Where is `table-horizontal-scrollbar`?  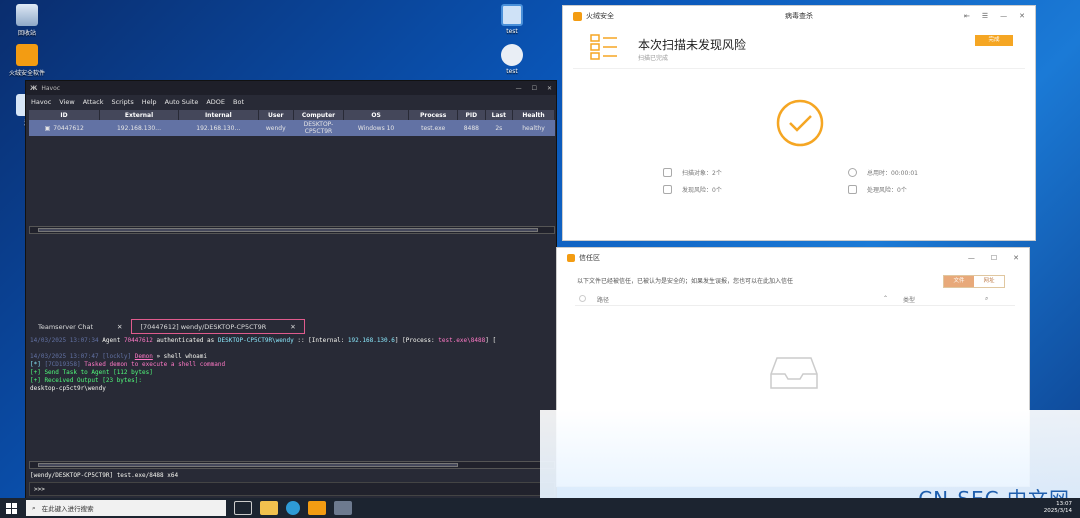 table-horizontal-scrollbar is located at coordinates (292, 230).